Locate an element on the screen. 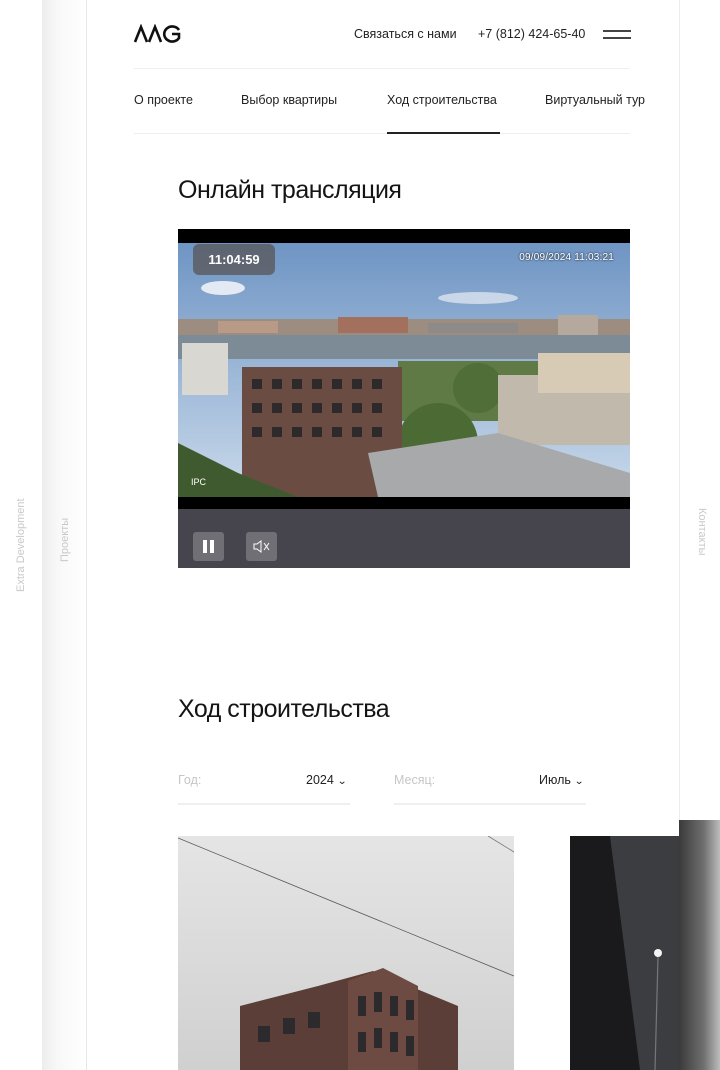  building-photo-image is located at coordinates (346, 953).